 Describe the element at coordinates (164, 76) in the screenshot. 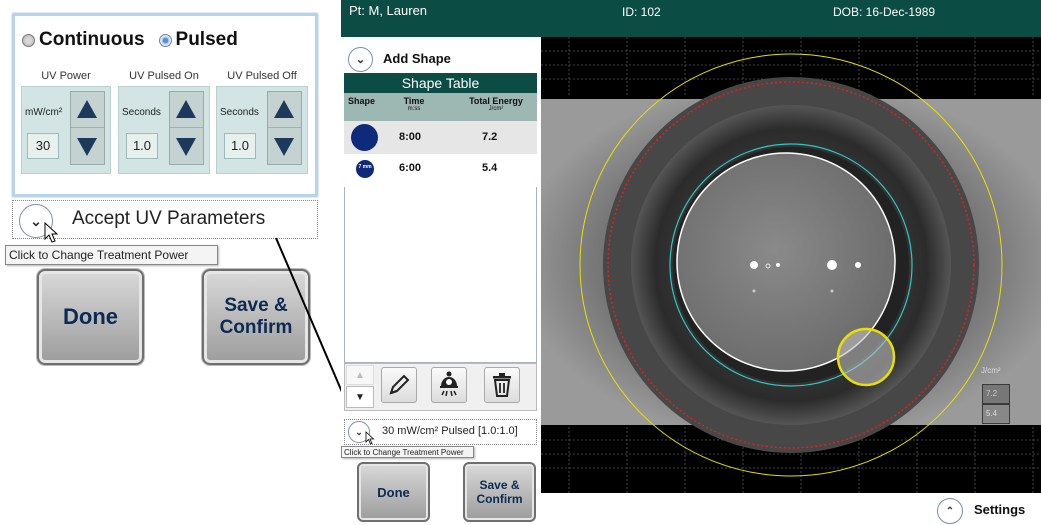

I see `uv-pulsed-on-title: UV Pulsed On` at that location.